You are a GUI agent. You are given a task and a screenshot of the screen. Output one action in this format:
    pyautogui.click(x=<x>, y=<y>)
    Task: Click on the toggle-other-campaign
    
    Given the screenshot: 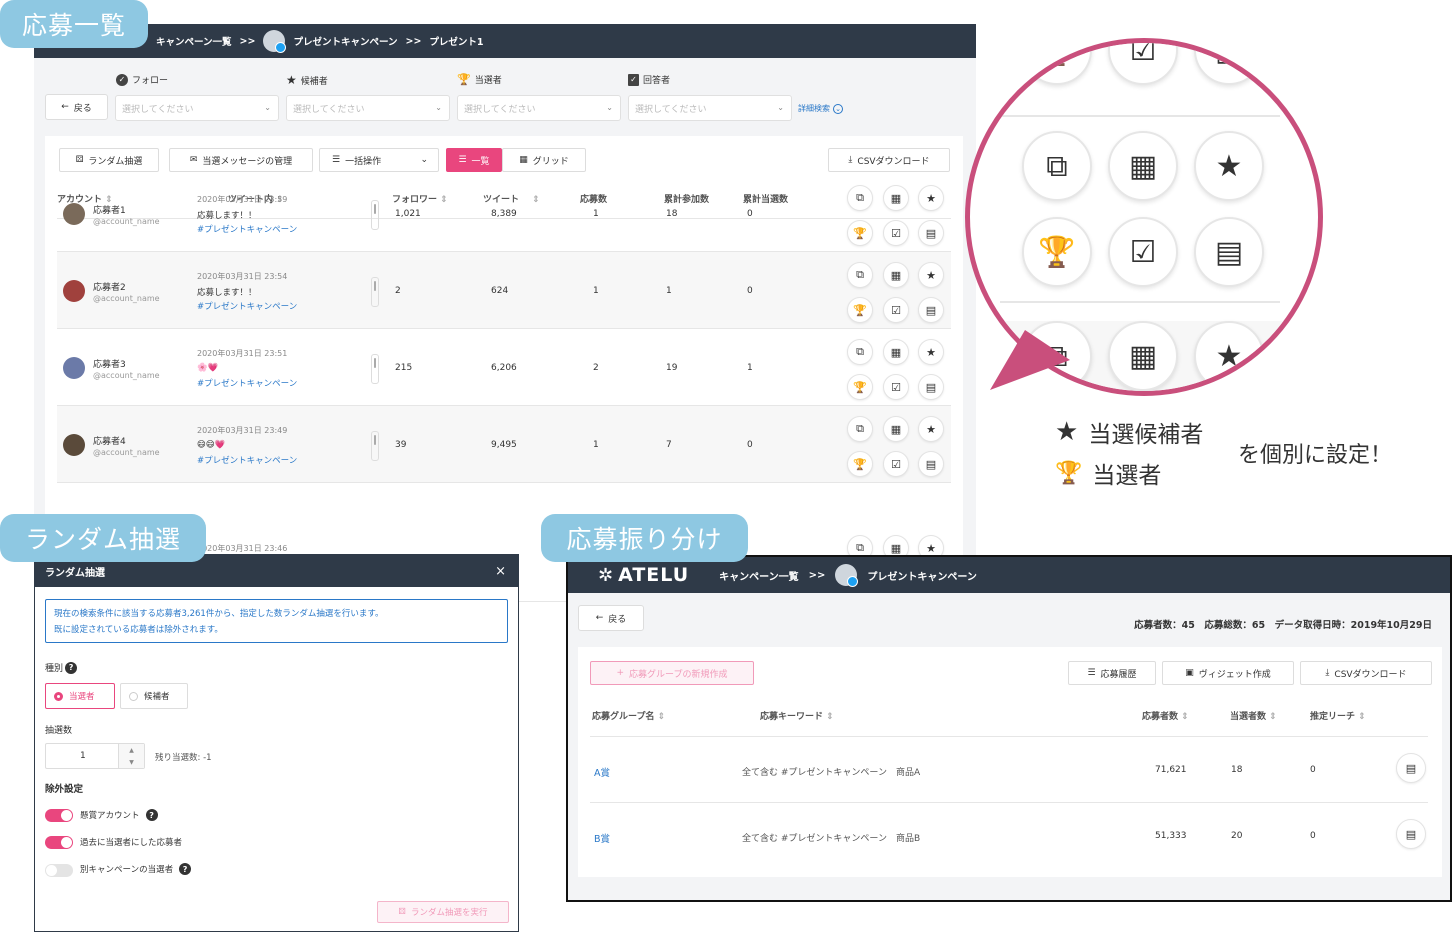 What is the action you would take?
    pyautogui.click(x=59, y=870)
    